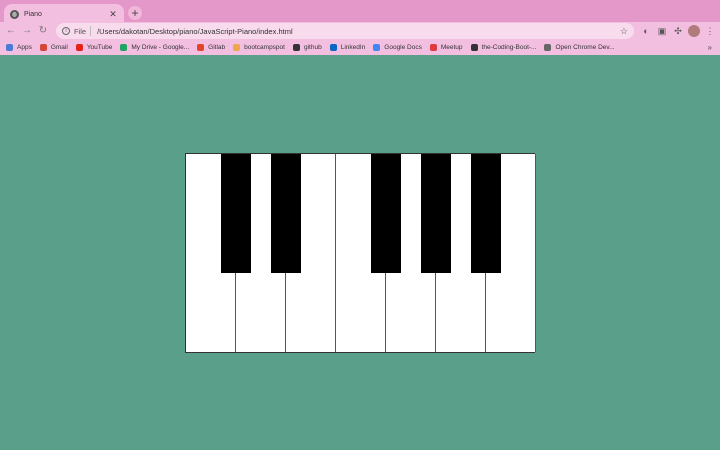  I want to click on bookmark-apps: Apps, so click(19, 47).